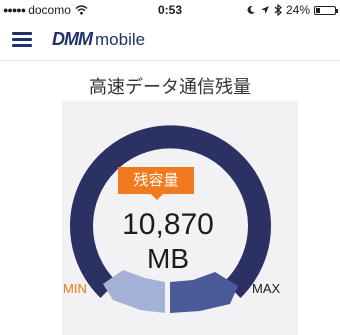  What do you see at coordinates (168, 258) in the screenshot?
I see `remaining-unit: MB` at bounding box center [168, 258].